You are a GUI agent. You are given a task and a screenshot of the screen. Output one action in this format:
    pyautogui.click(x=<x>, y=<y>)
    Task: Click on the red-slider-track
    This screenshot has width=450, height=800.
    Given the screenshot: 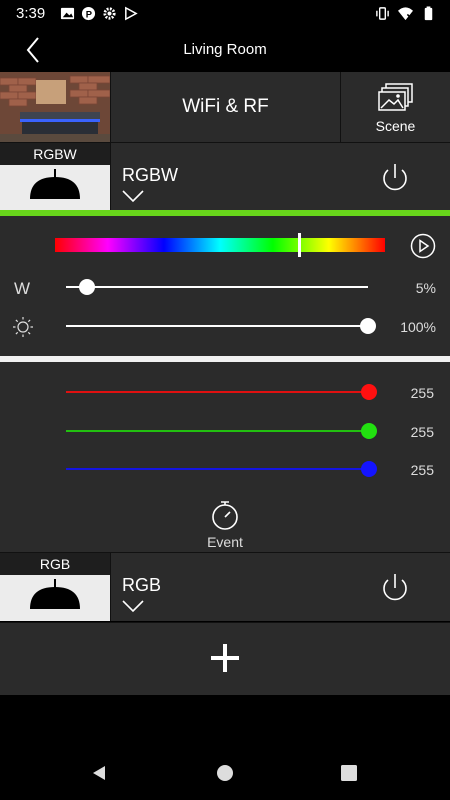 What is the action you would take?
    pyautogui.click(x=217, y=392)
    